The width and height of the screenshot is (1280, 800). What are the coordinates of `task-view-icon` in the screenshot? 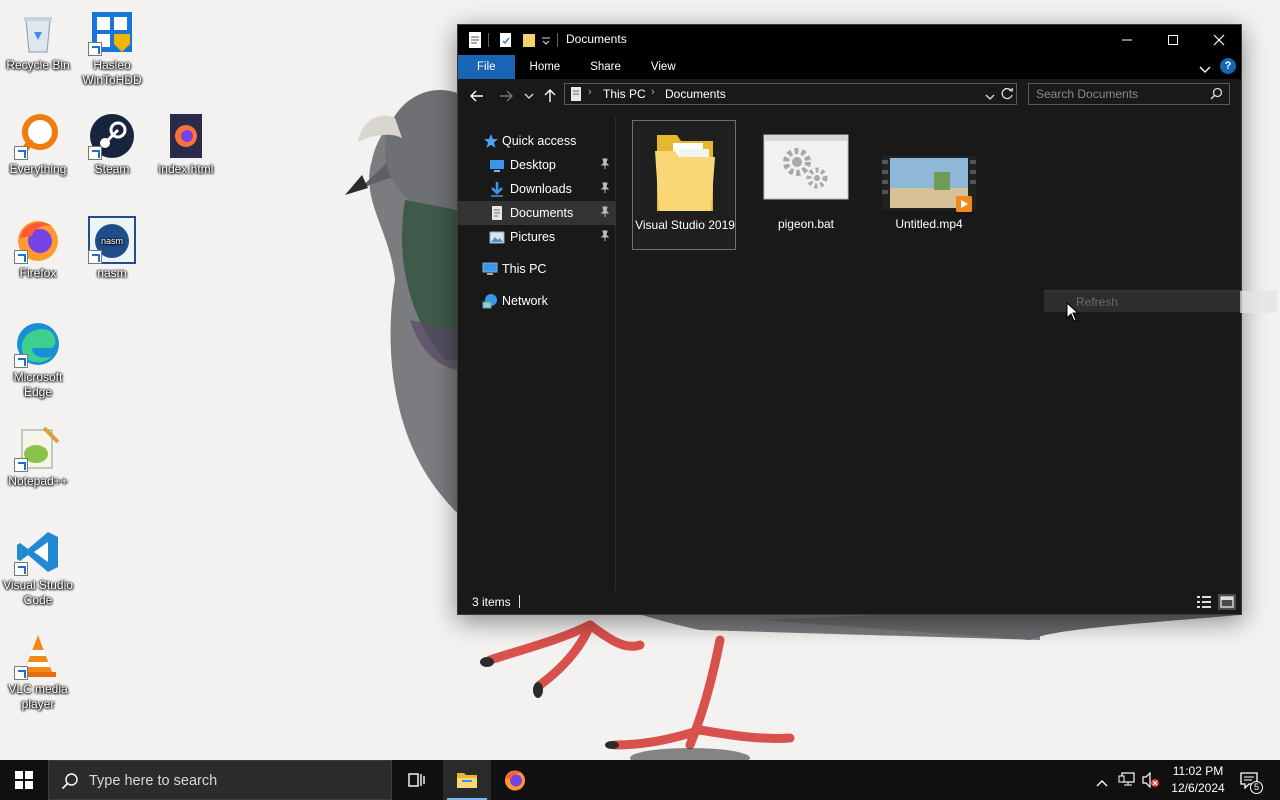 It's located at (416, 780).